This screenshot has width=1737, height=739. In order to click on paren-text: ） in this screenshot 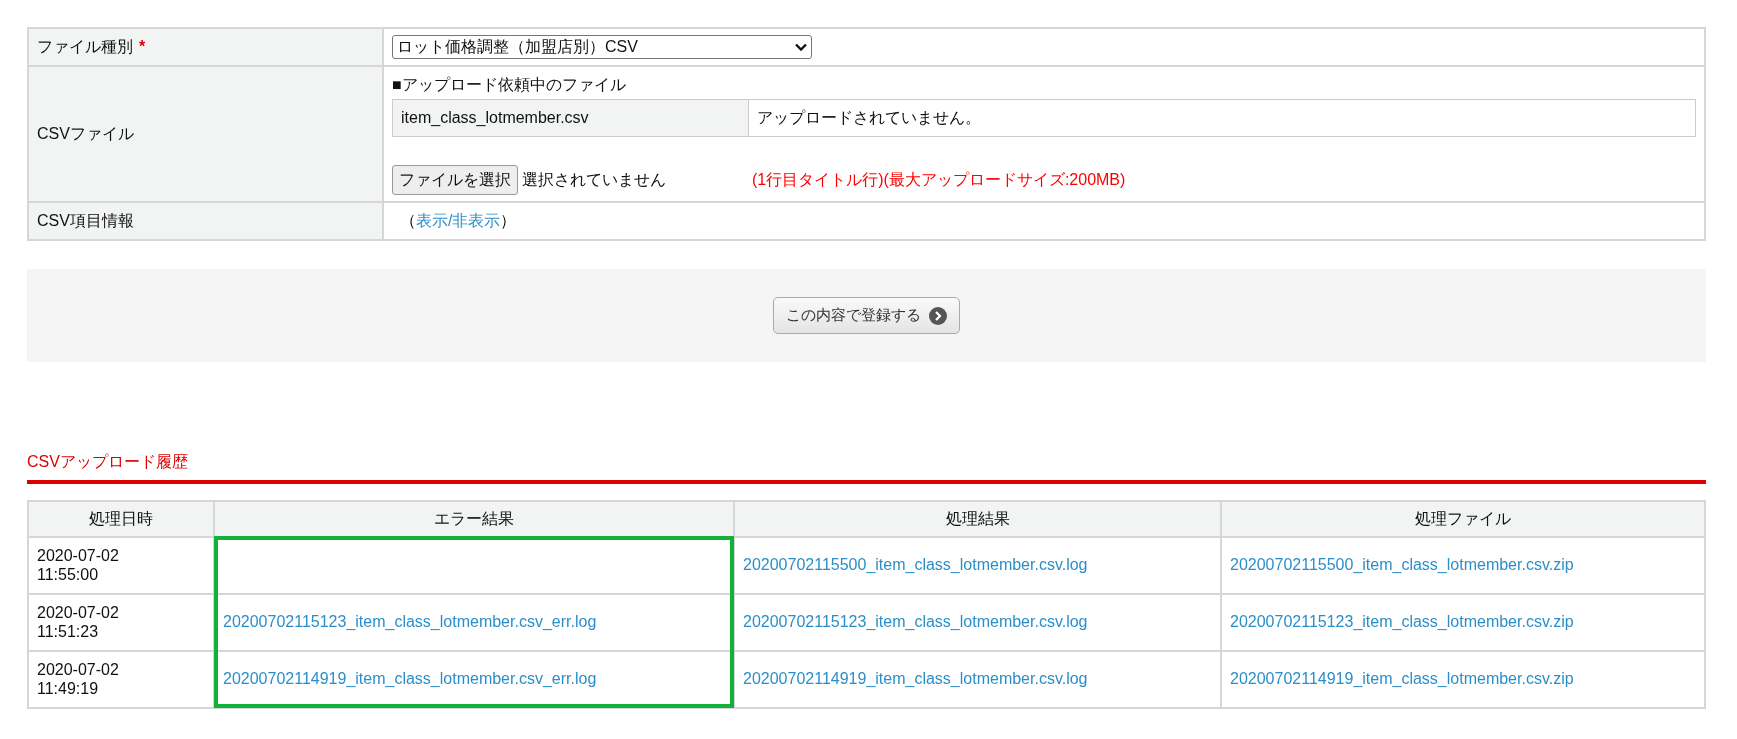, I will do `click(508, 220)`.